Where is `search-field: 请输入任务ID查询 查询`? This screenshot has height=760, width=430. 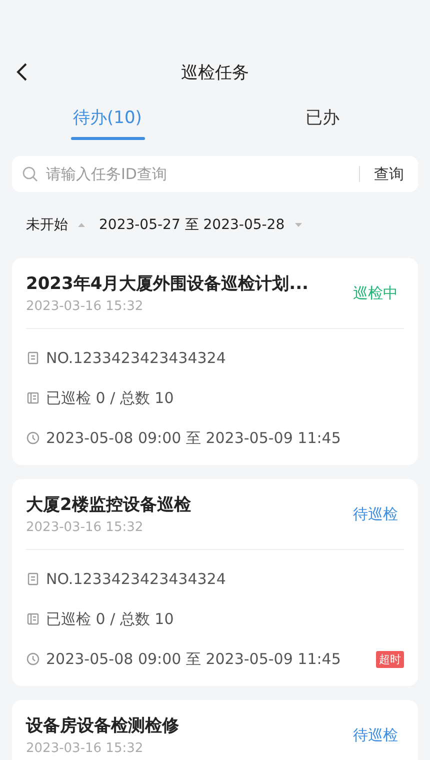 search-field: 请输入任务ID查询 查询 is located at coordinates (215, 174).